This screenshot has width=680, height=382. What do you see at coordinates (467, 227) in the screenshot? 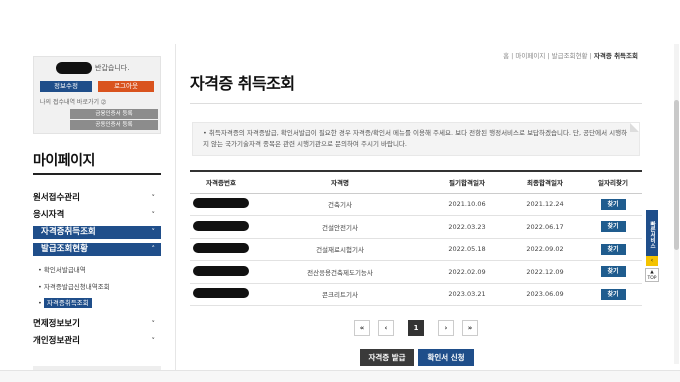
I see `written-date-cell: 2022.03.23` at bounding box center [467, 227].